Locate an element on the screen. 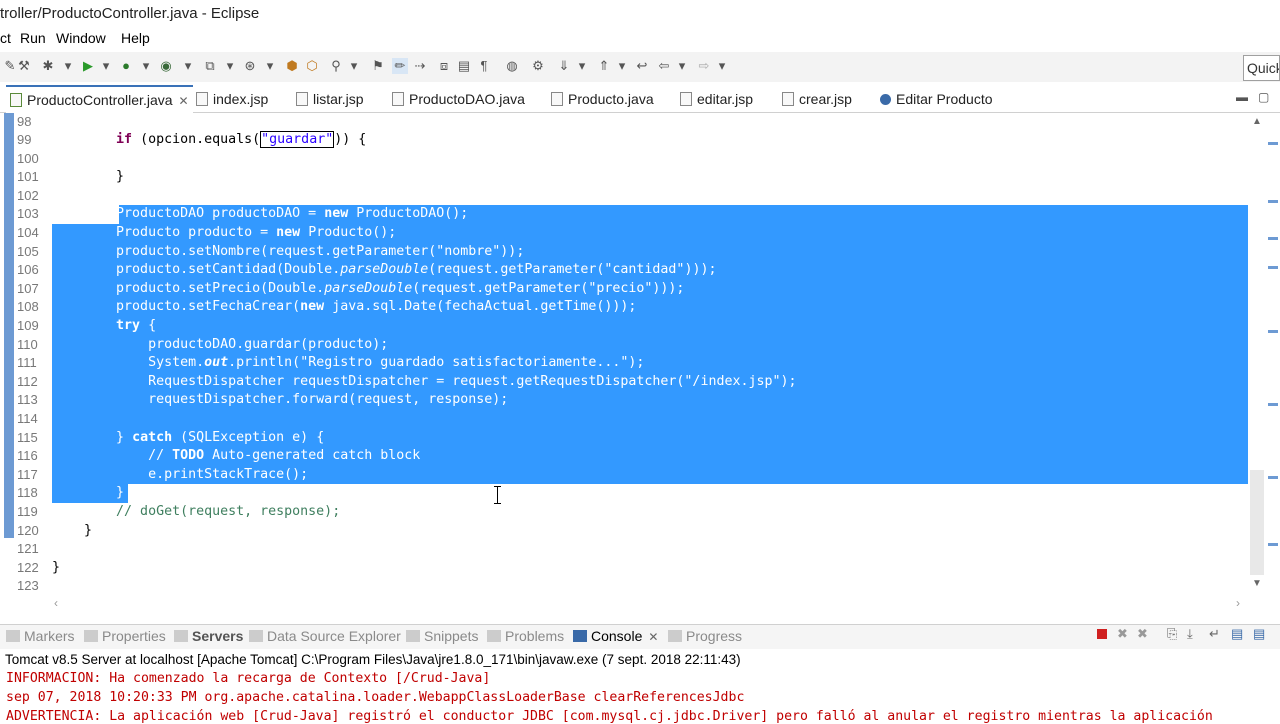  show-whitespace-icon: ⇢ is located at coordinates (420, 66).